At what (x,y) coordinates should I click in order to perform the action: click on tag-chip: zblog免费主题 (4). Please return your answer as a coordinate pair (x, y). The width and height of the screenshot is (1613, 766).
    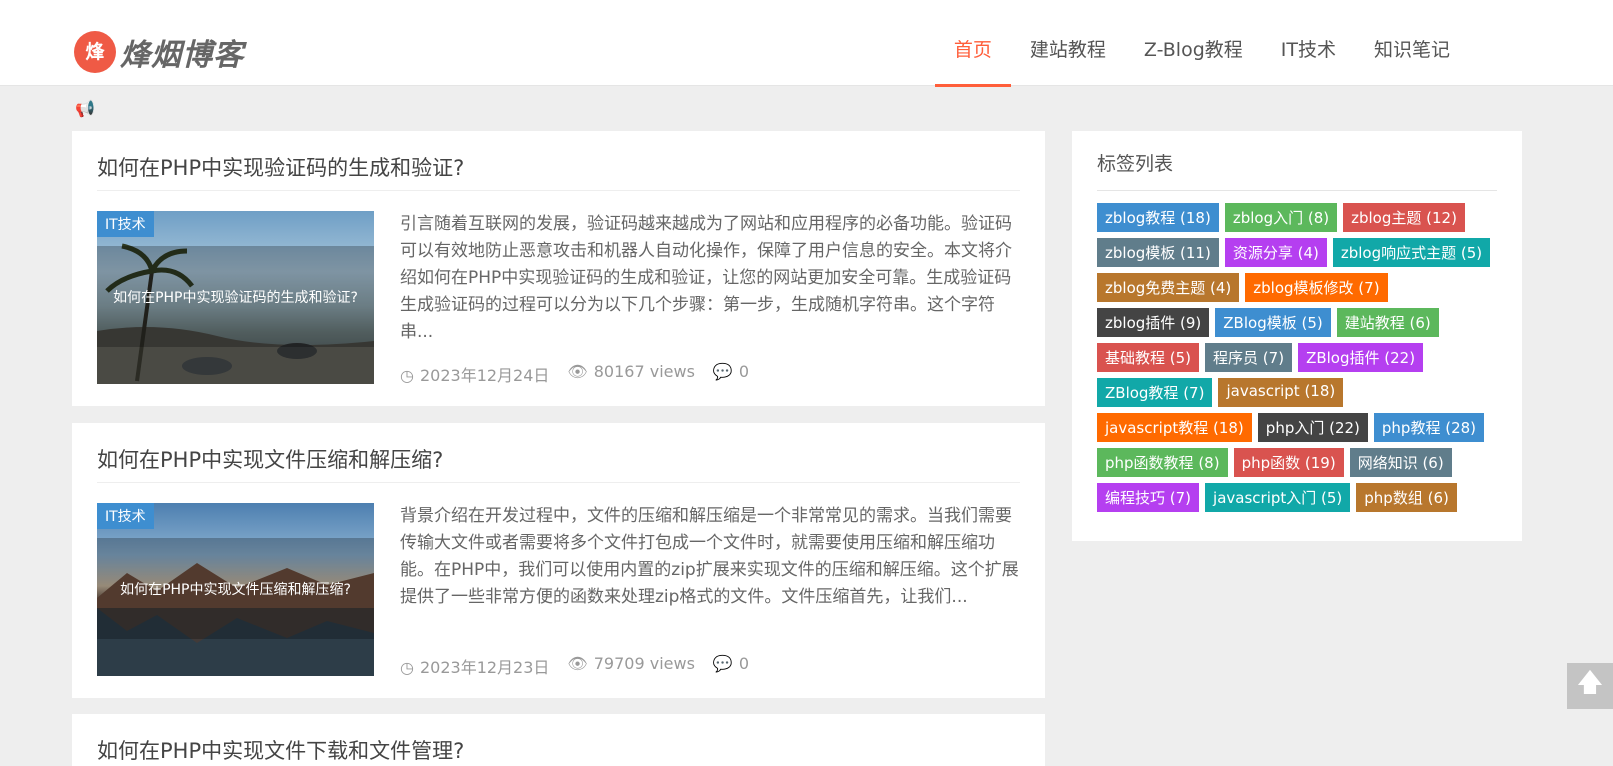
    Looking at the image, I should click on (1168, 287).